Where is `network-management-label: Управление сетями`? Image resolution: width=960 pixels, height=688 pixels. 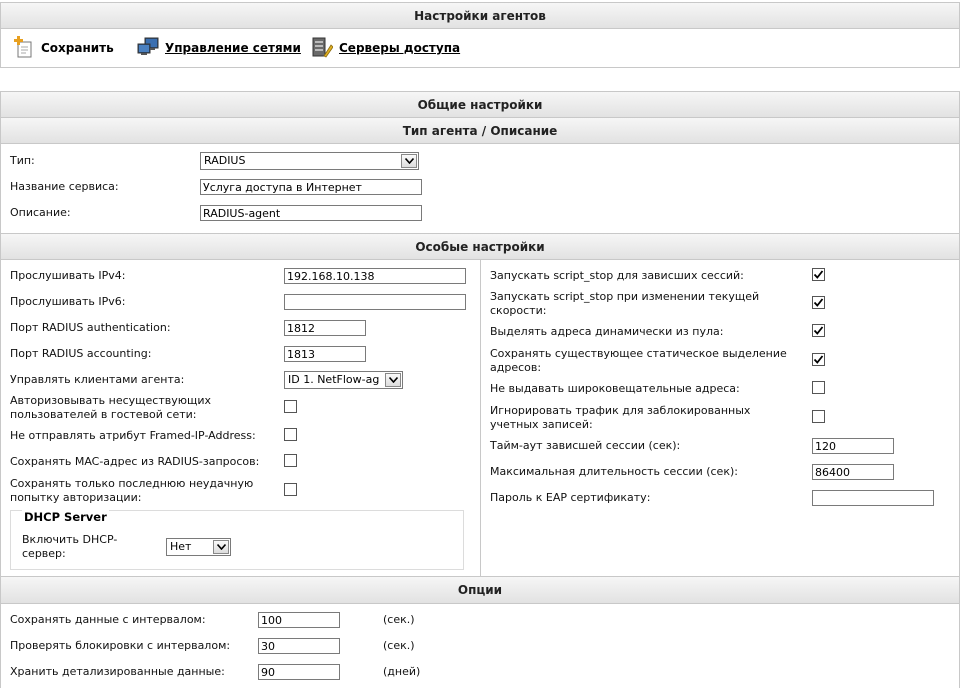
network-management-label: Управление сетями is located at coordinates (233, 48).